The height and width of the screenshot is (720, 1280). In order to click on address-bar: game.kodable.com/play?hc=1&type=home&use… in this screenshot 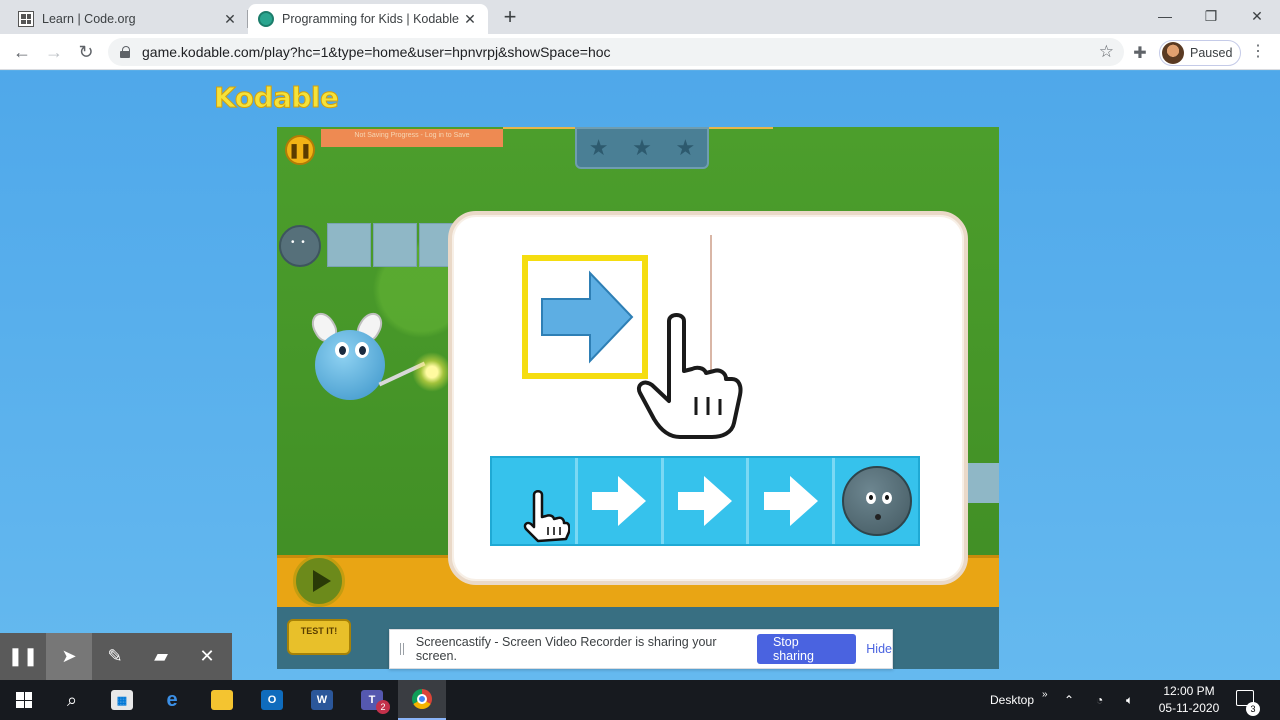, I will do `click(616, 52)`.